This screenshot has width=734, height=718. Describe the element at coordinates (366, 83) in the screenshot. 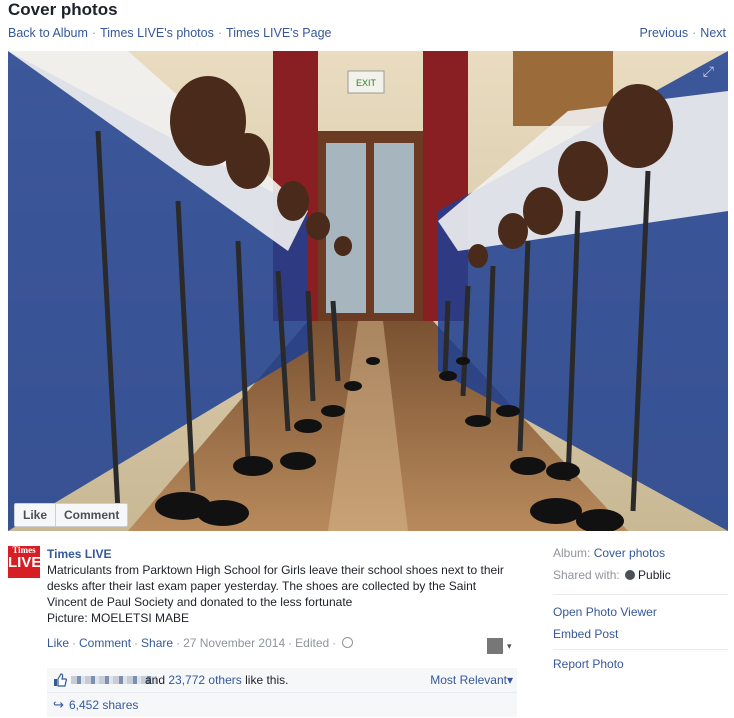

I see `exit-sign-text: EXIT` at that location.